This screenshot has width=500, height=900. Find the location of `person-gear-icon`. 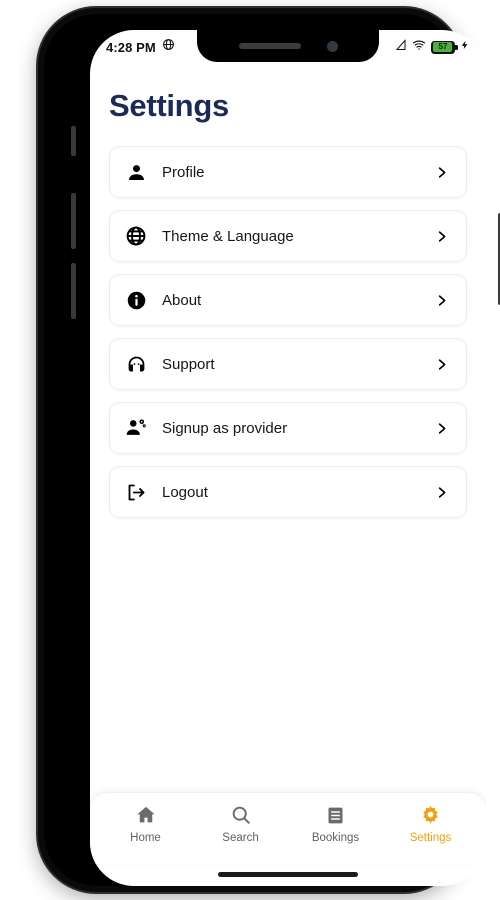

person-gear-icon is located at coordinates (136, 428).